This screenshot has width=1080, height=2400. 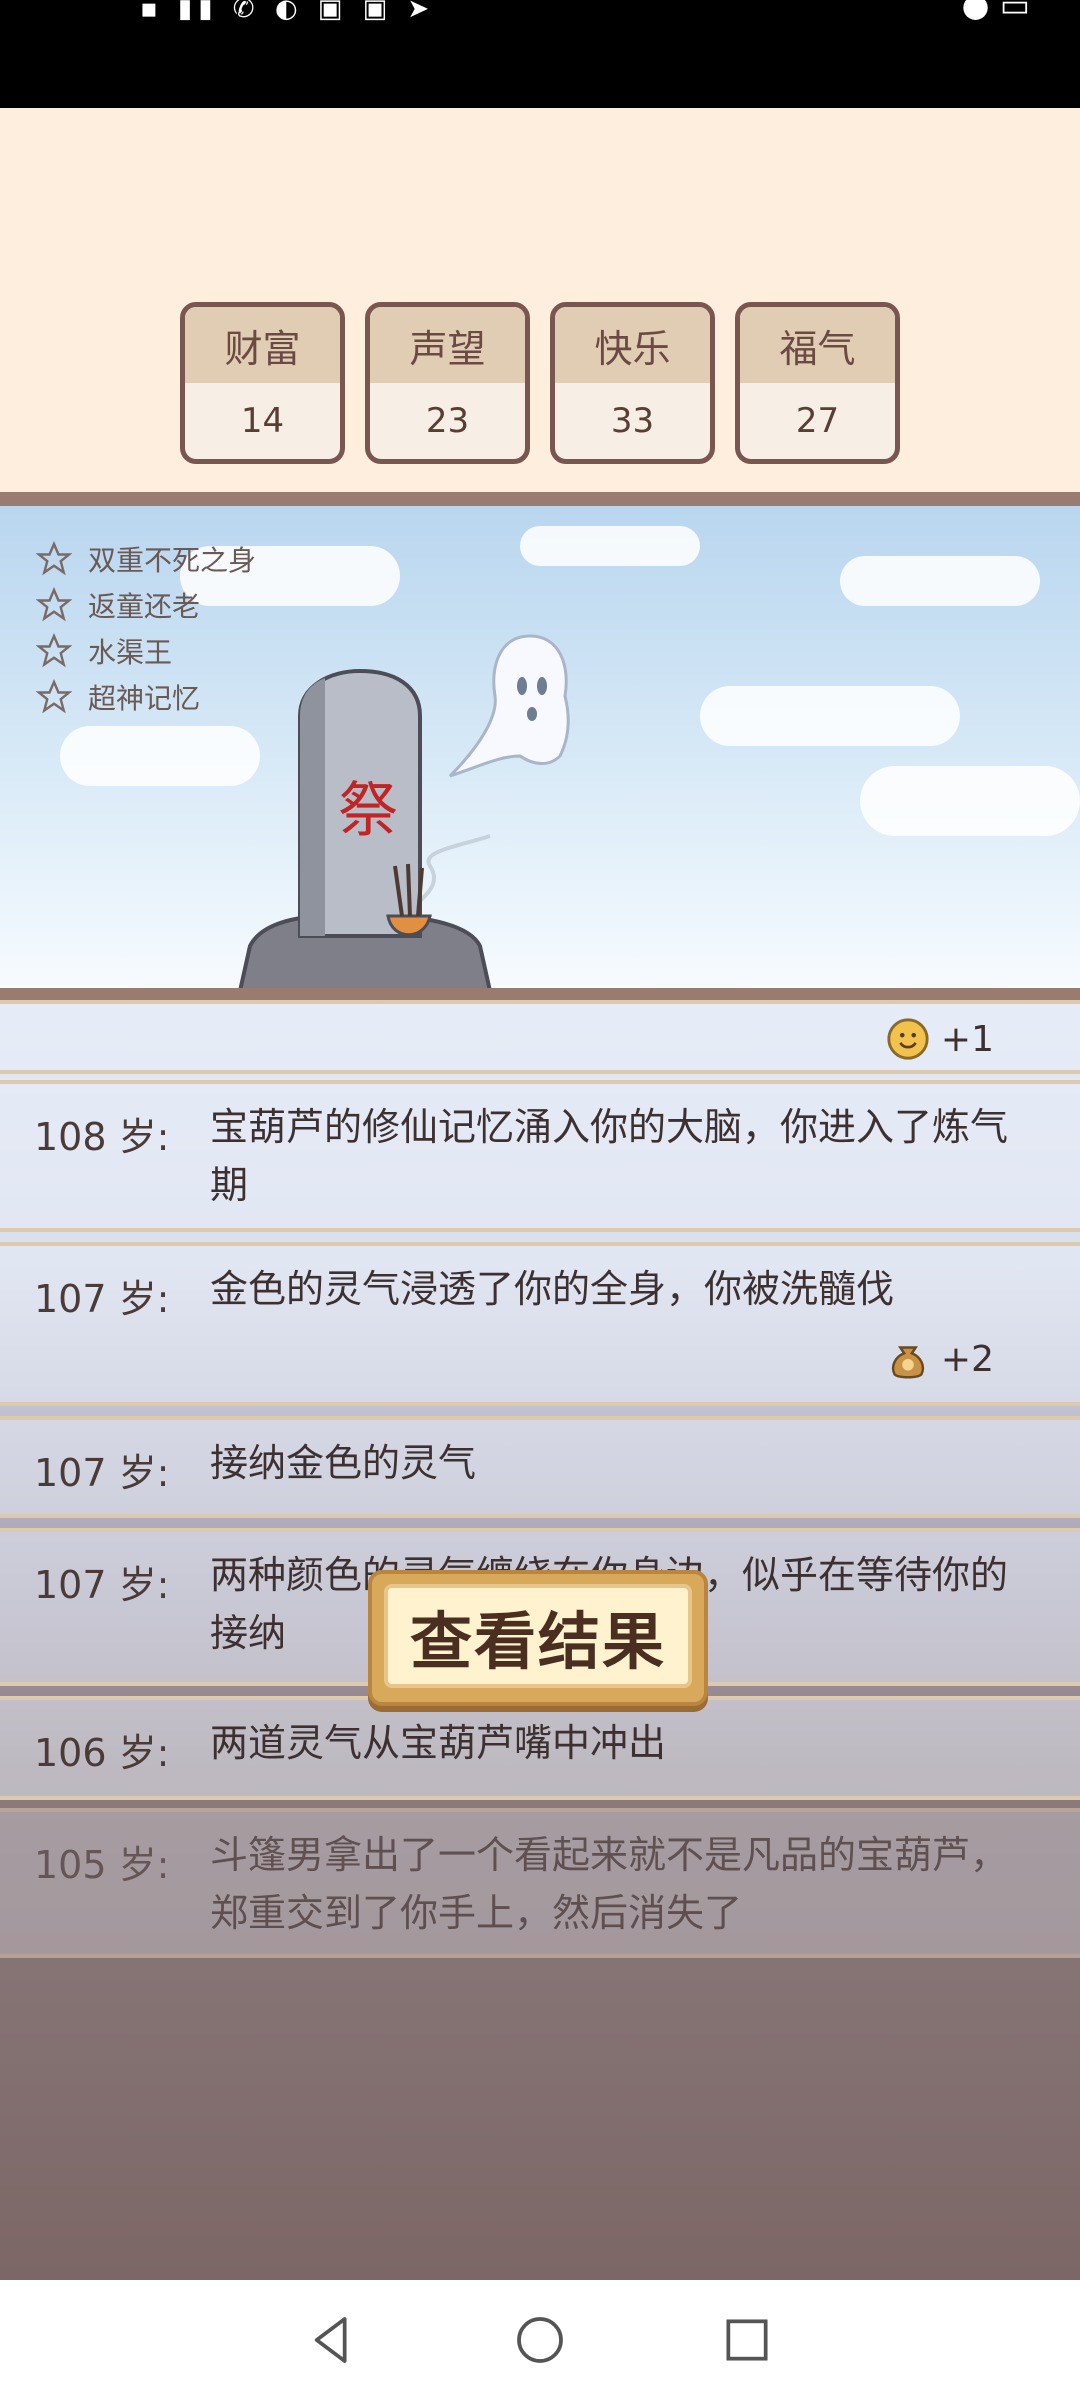 What do you see at coordinates (262, 345) in the screenshot?
I see `stat-label: 财富` at bounding box center [262, 345].